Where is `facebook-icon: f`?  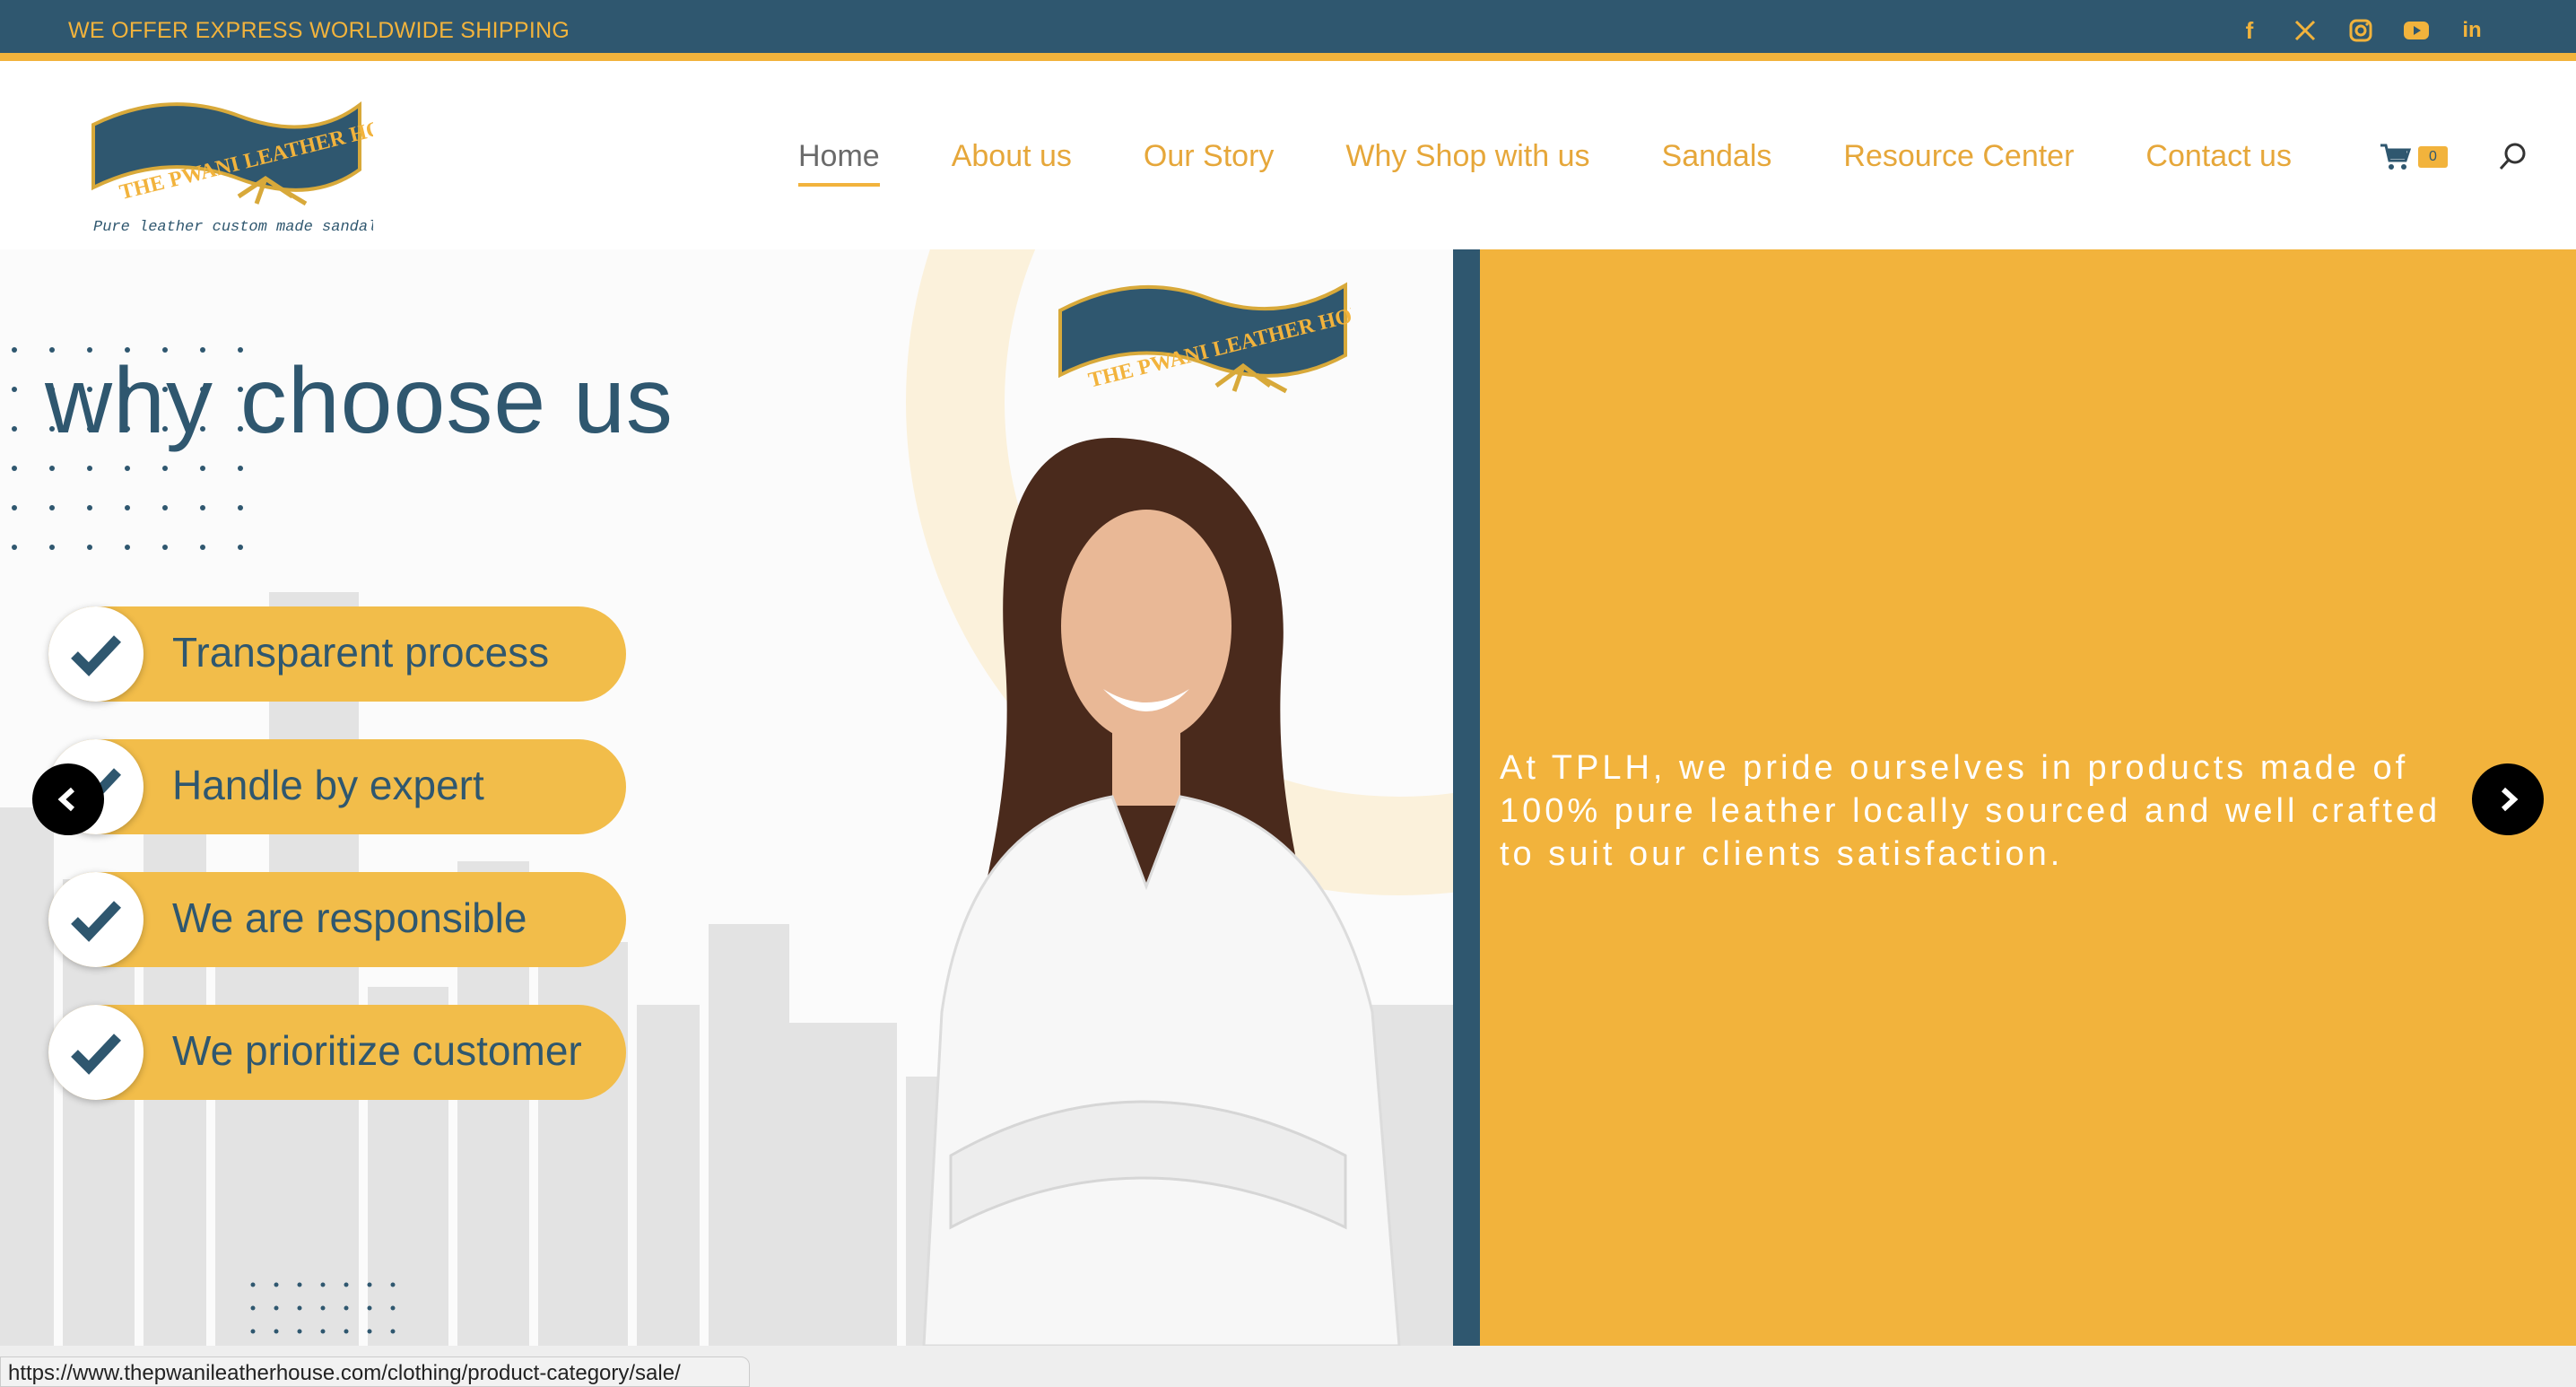 facebook-icon: f is located at coordinates (2249, 30).